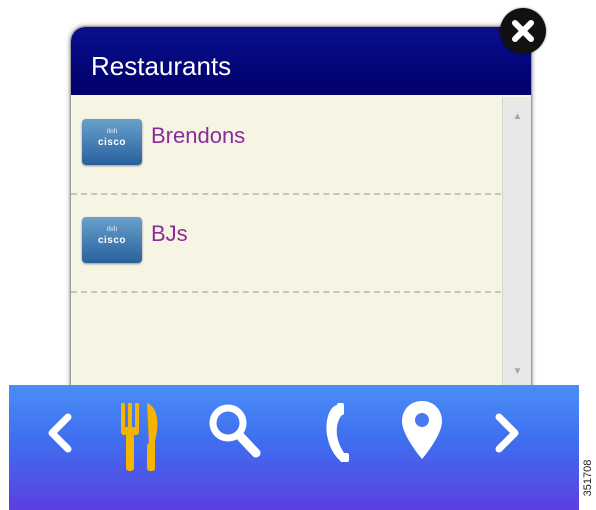 The image size is (596, 510). What do you see at coordinates (60, 435) in the screenshot?
I see `chevron-left-icon` at bounding box center [60, 435].